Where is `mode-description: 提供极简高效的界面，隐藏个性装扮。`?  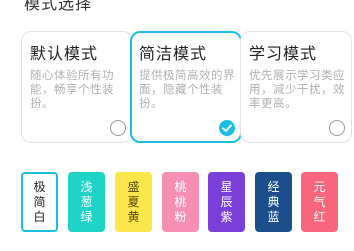 mode-description: 提供极简高效的界面，隐藏个性装扮。 is located at coordinates (187, 89).